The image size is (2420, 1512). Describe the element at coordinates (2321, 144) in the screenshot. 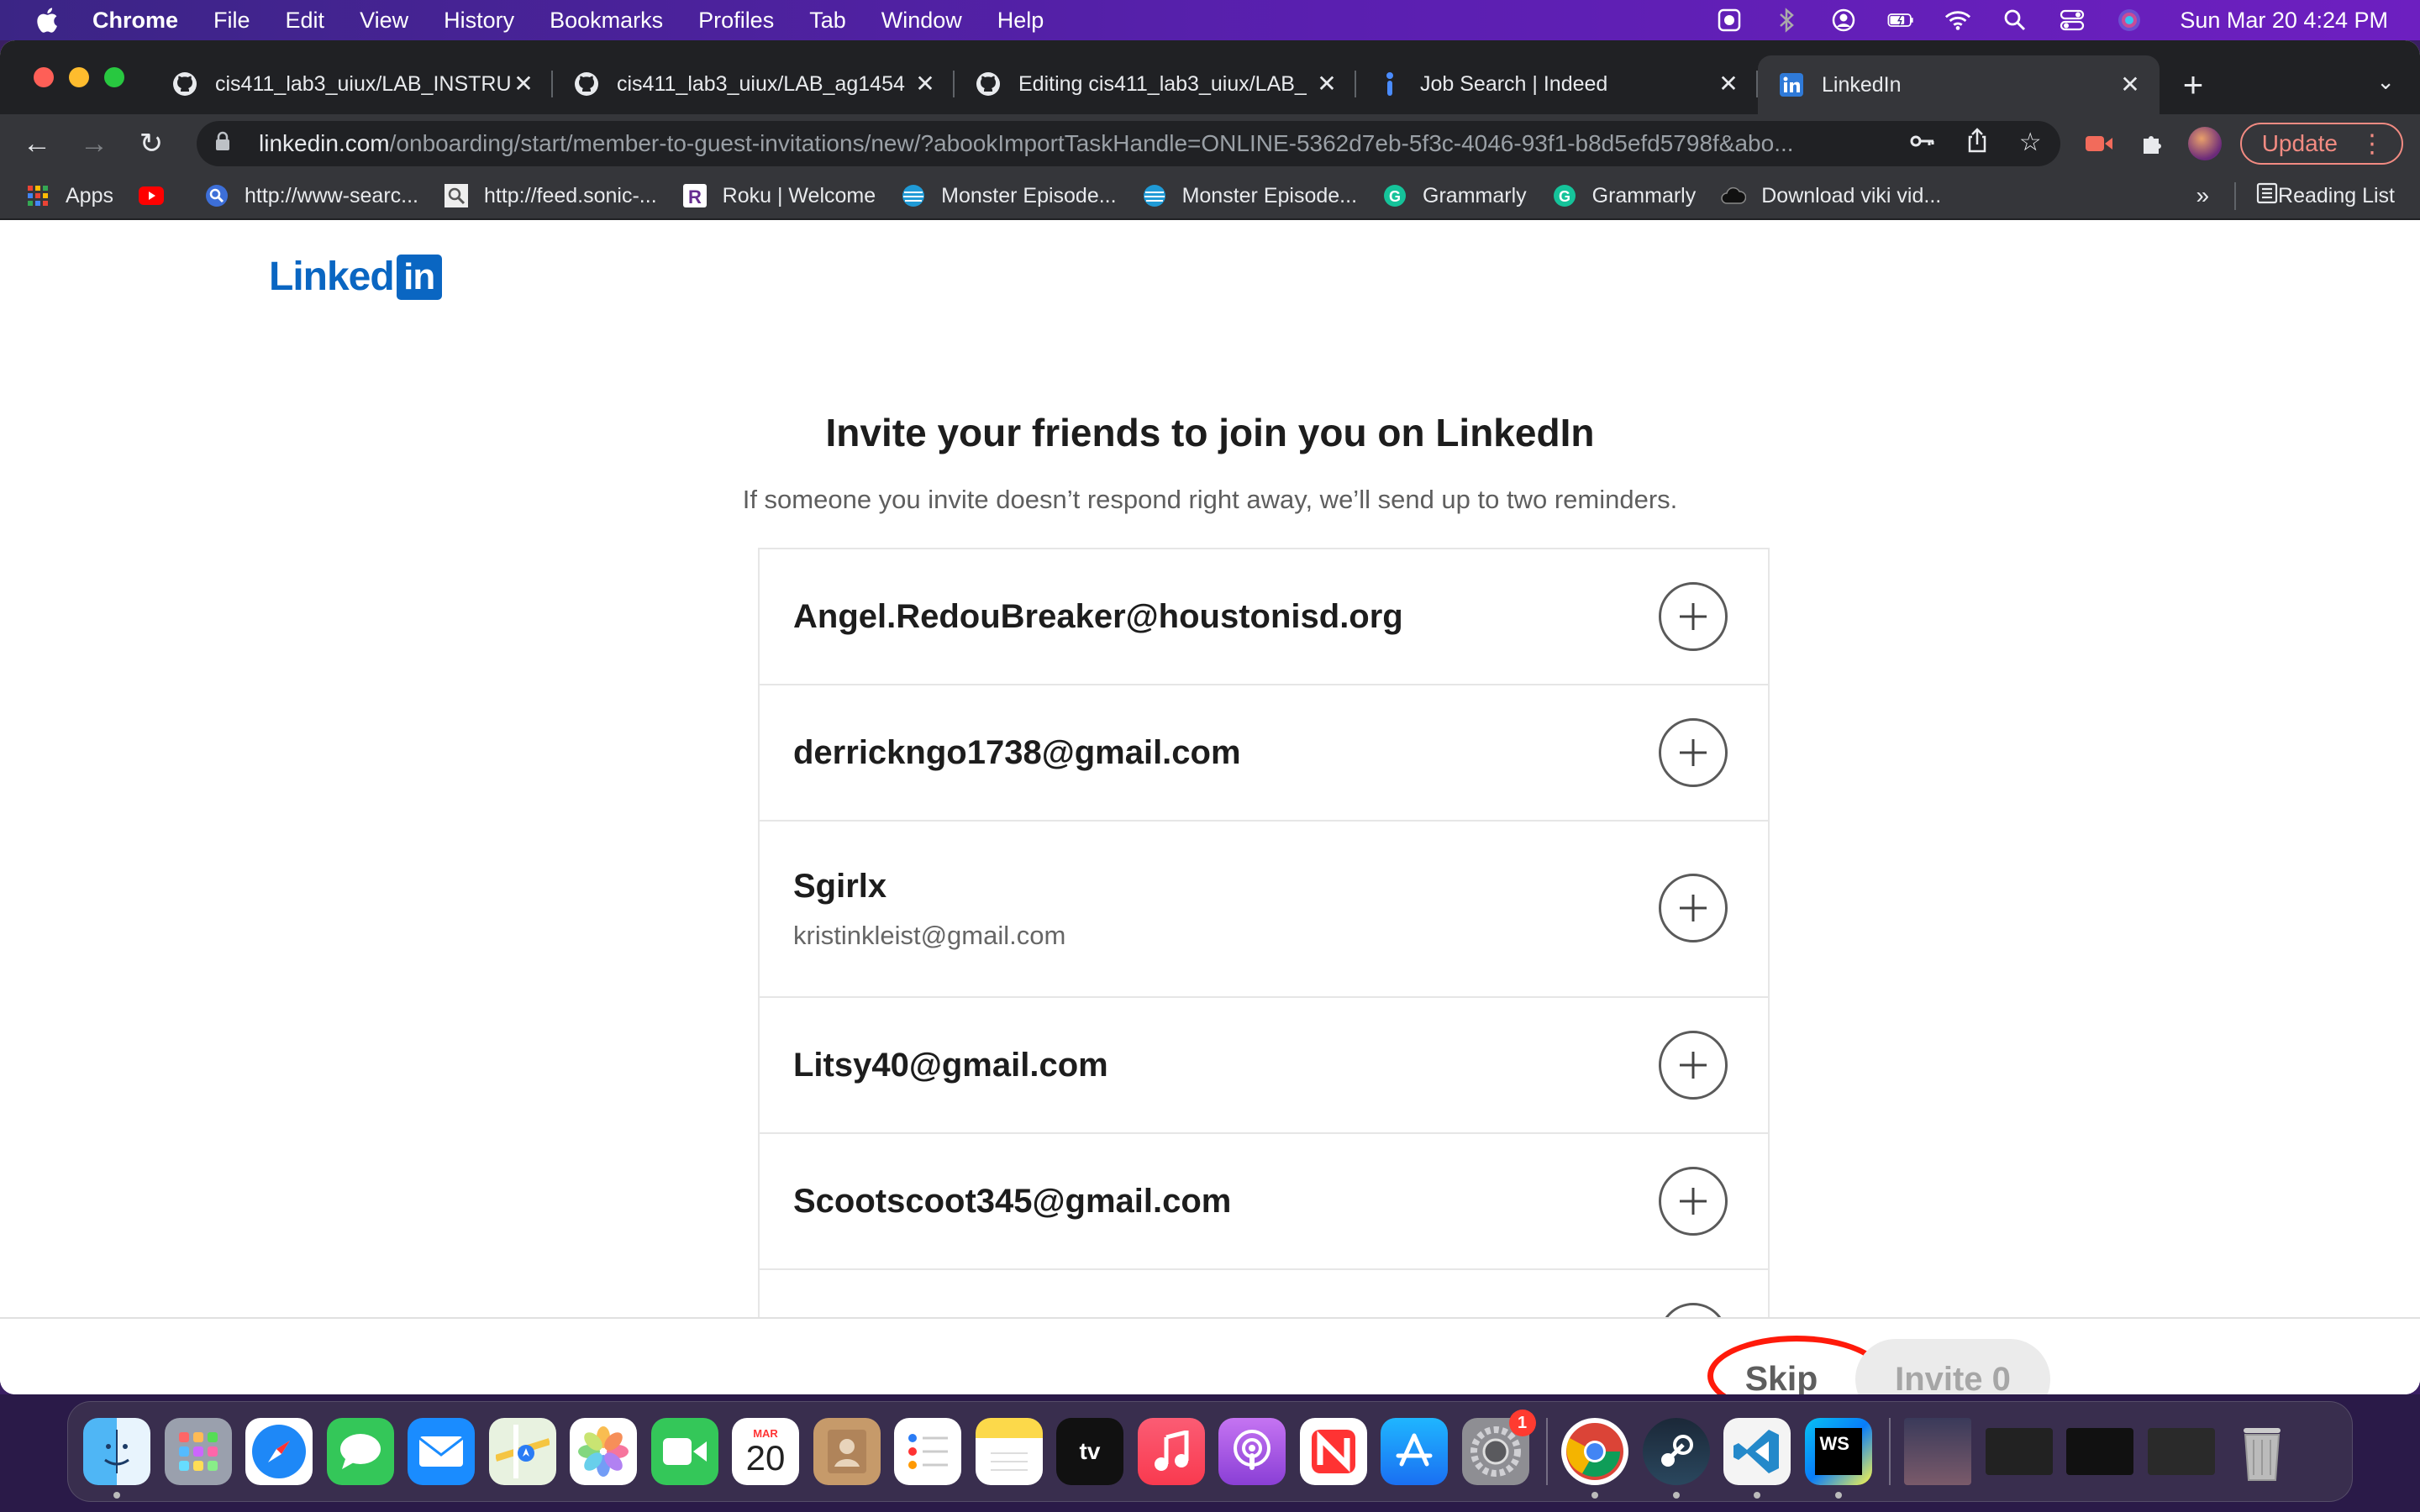

I see `update-button: Update ⋮` at that location.